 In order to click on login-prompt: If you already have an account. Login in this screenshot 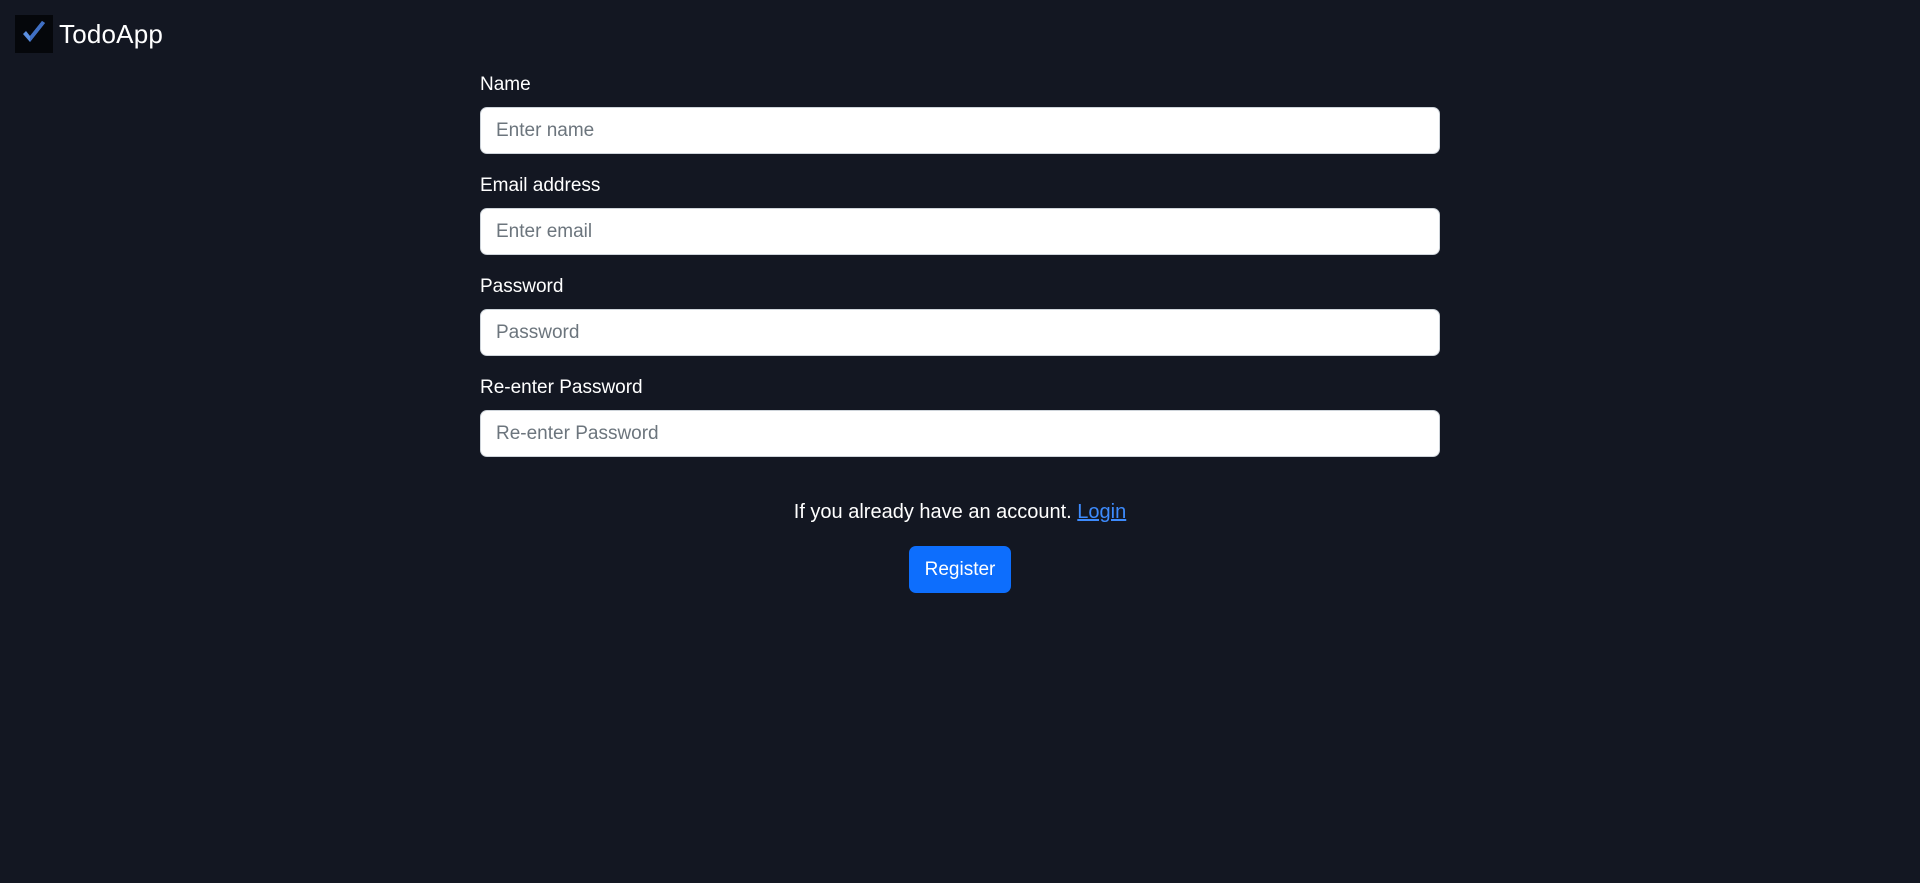, I will do `click(960, 512)`.